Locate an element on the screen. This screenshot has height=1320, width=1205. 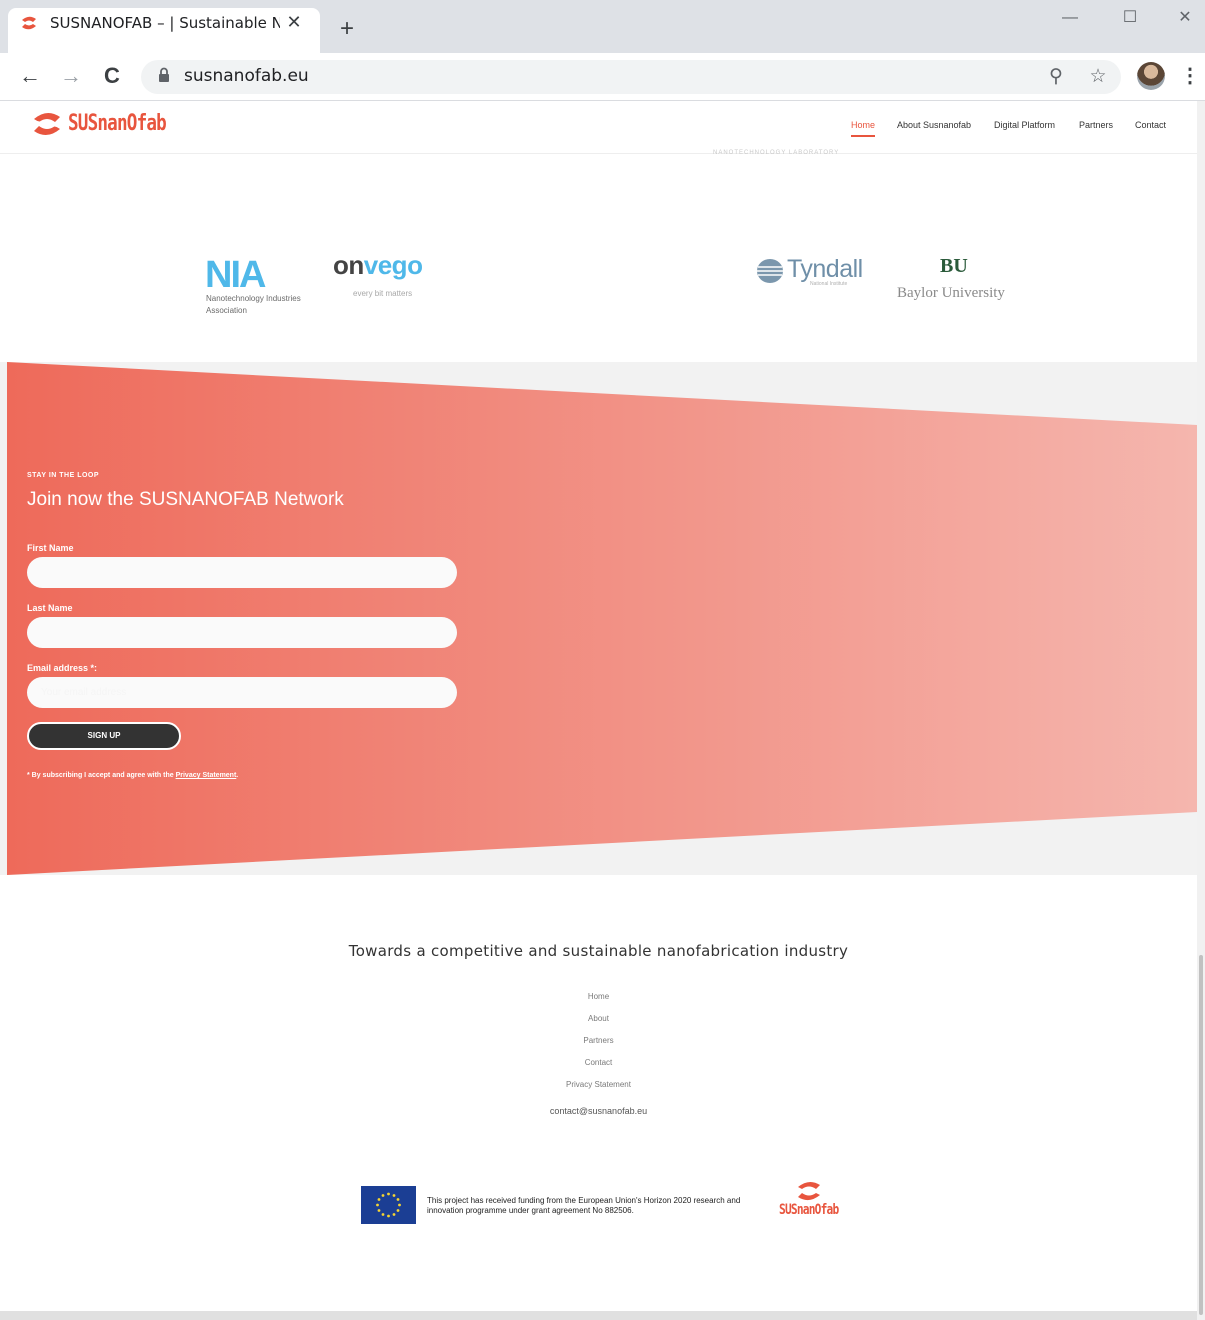
lock-icon is located at coordinates (164, 74).